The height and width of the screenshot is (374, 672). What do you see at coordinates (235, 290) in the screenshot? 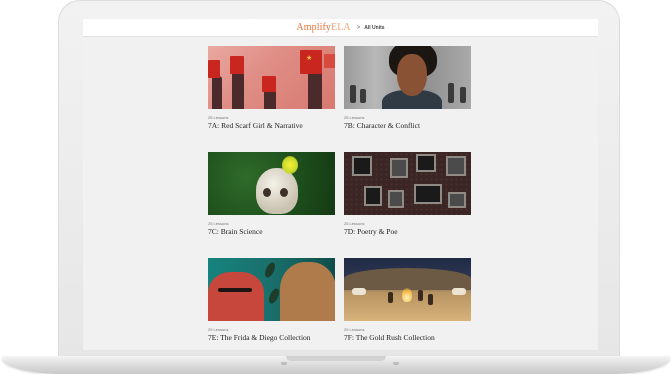
I see `thumb-brow` at bounding box center [235, 290].